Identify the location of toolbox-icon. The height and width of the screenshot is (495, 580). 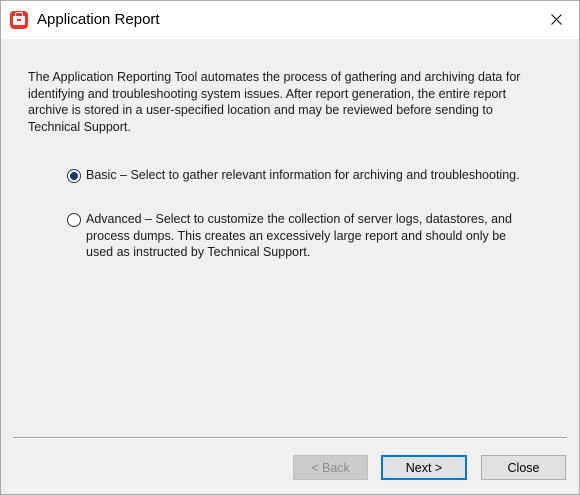
(19, 20).